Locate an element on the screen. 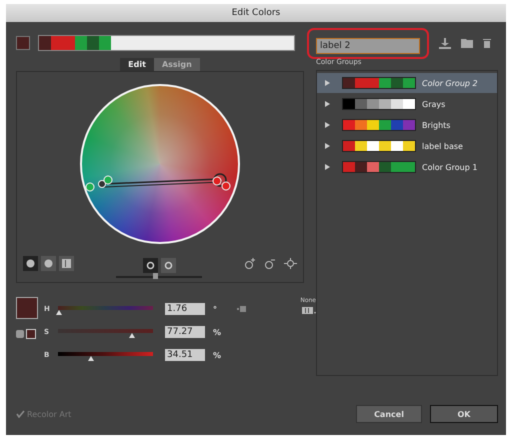 The height and width of the screenshot is (437, 512). value-field: 1.76 is located at coordinates (185, 309).